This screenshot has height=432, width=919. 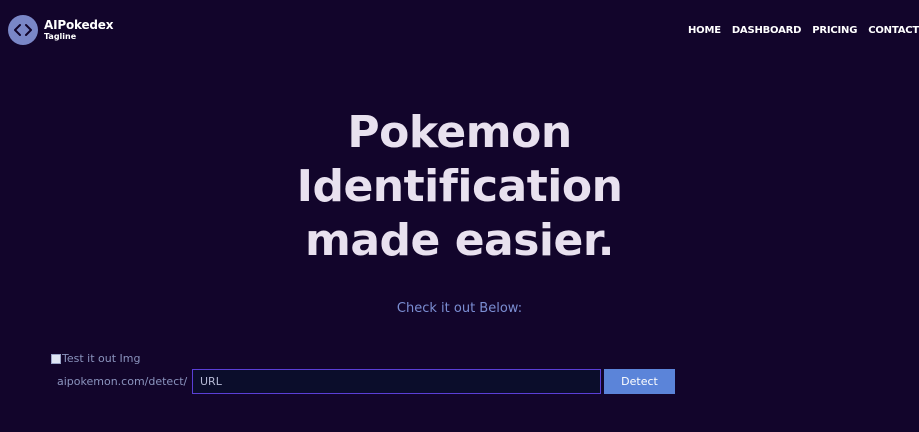 I want to click on brand: AIPokedex Tagline, so click(x=60, y=30).